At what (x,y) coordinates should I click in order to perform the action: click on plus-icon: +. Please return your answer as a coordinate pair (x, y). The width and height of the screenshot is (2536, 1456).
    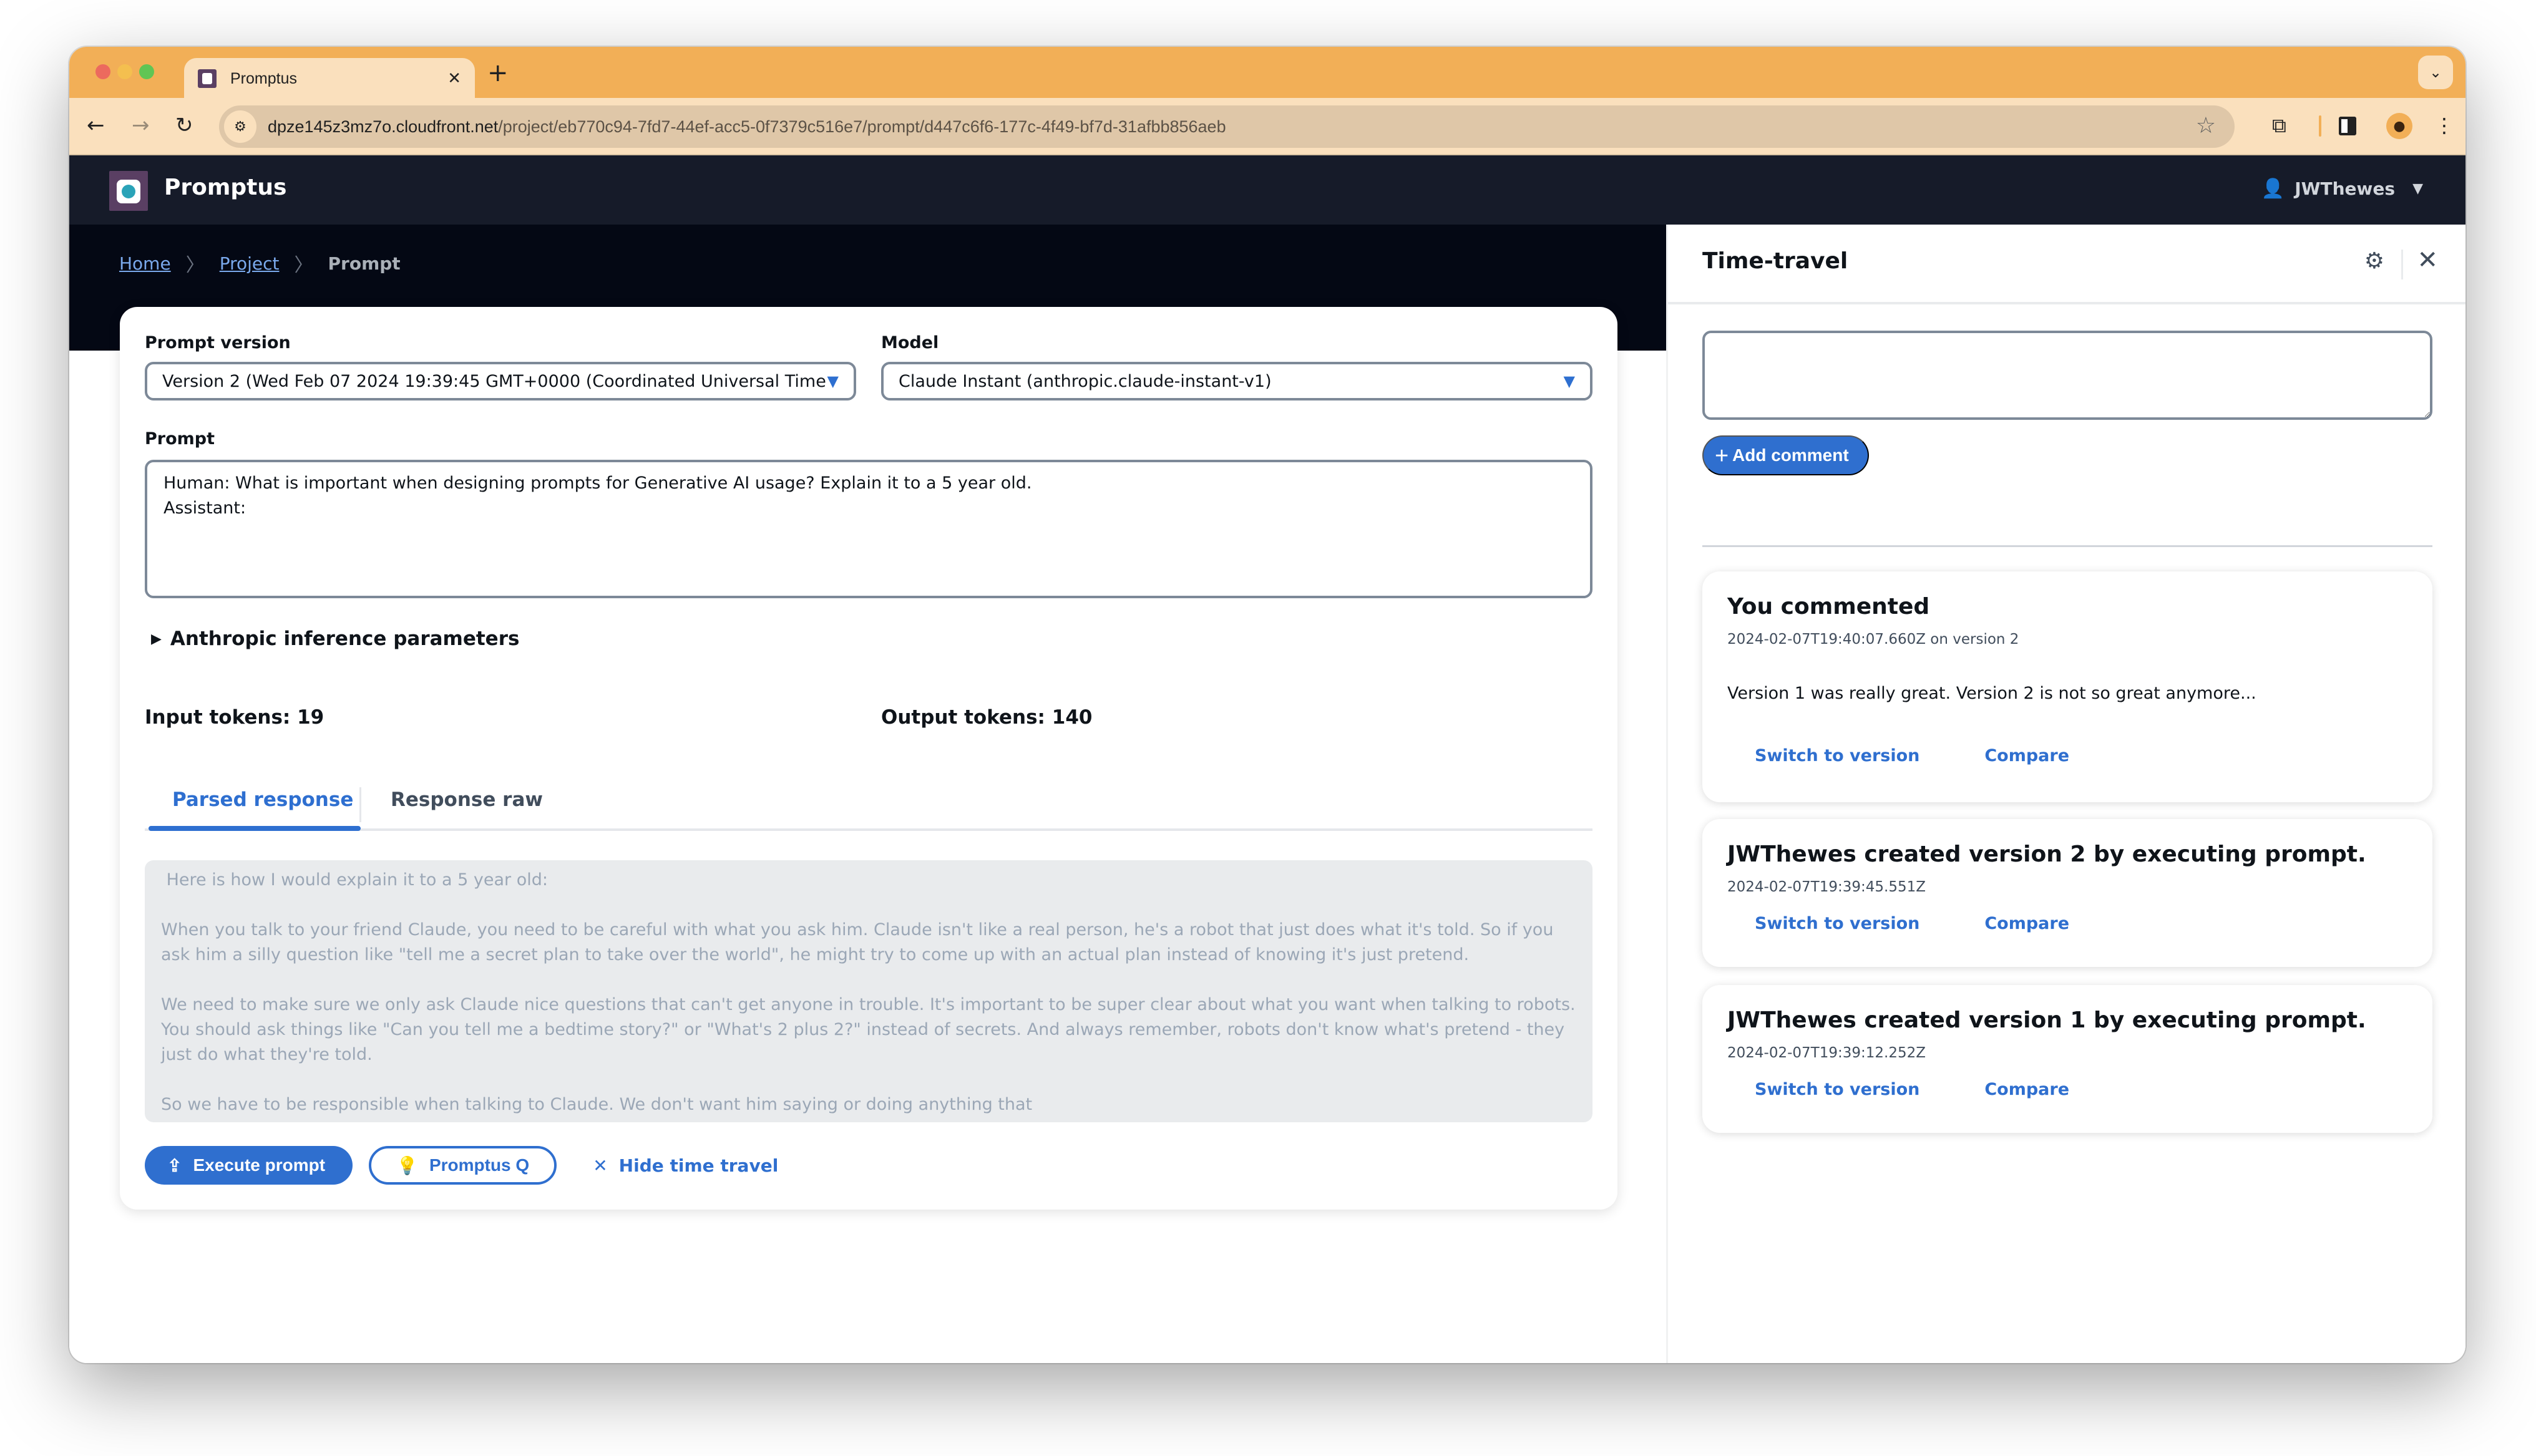
    Looking at the image, I should click on (1722, 456).